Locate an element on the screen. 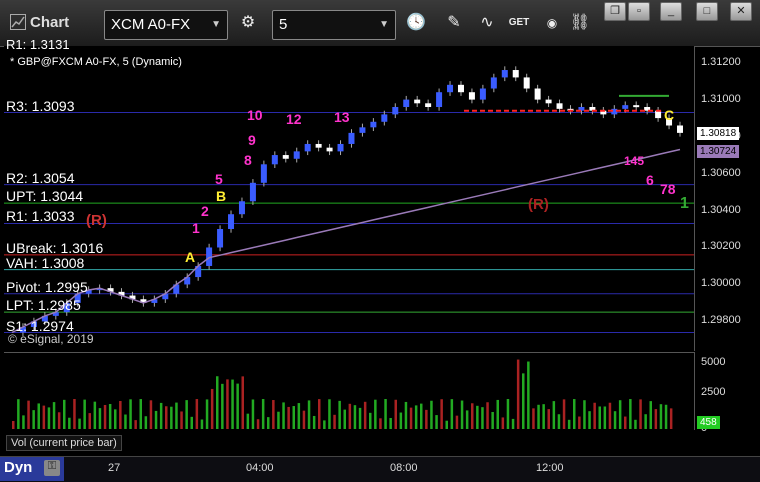 The width and height of the screenshot is (760, 482). marker-b: B is located at coordinates (221, 196).